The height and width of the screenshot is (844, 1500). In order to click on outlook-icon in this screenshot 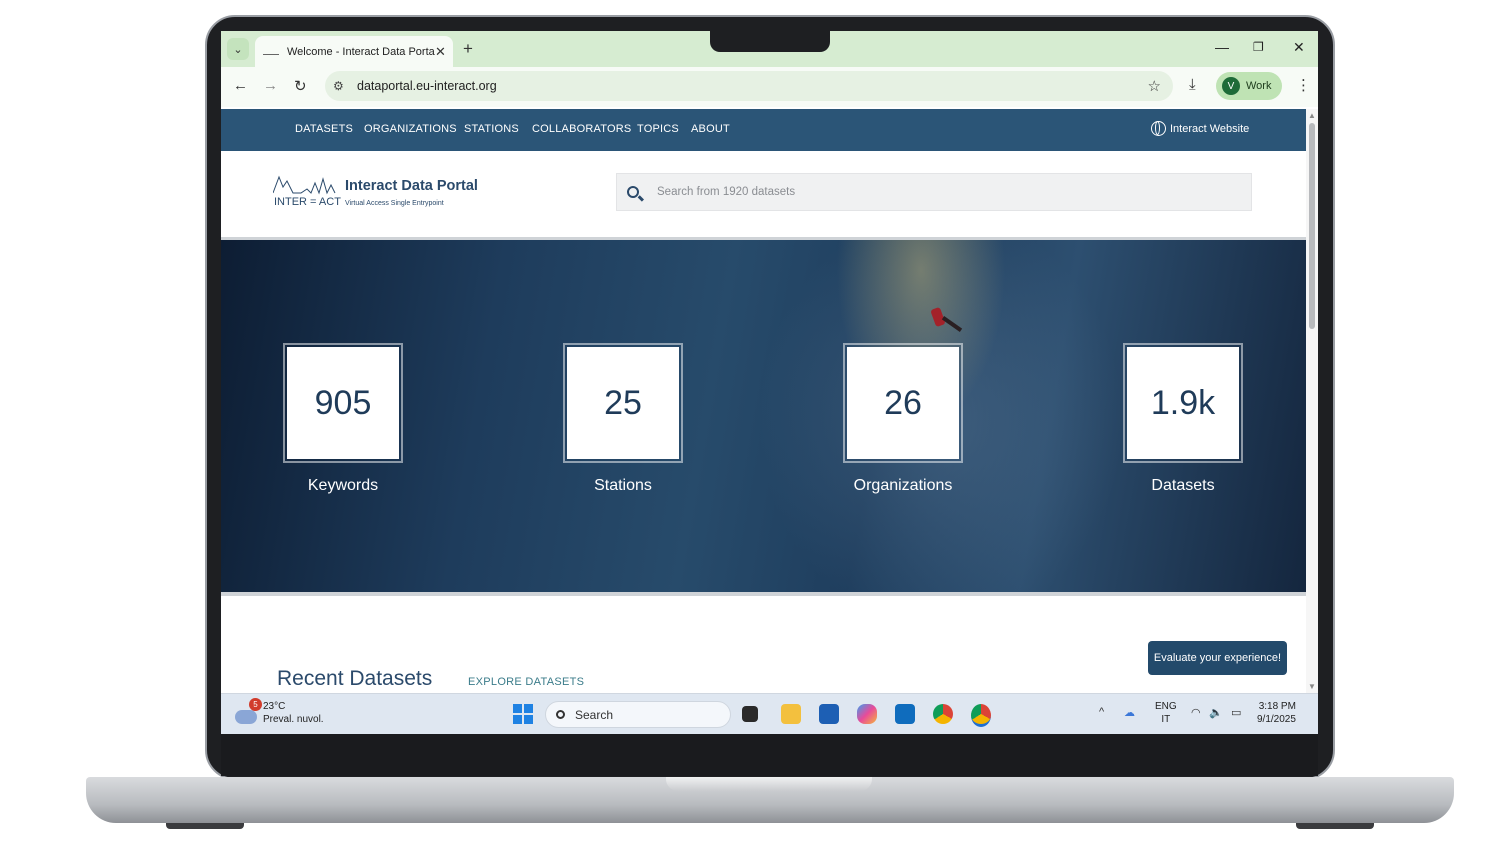, I will do `click(905, 714)`.